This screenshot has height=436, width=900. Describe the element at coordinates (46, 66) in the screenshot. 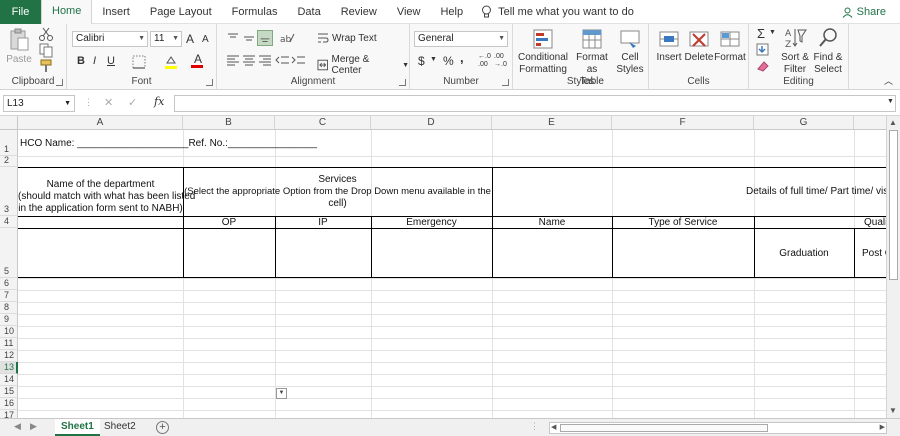

I see `format-painter-icon` at that location.